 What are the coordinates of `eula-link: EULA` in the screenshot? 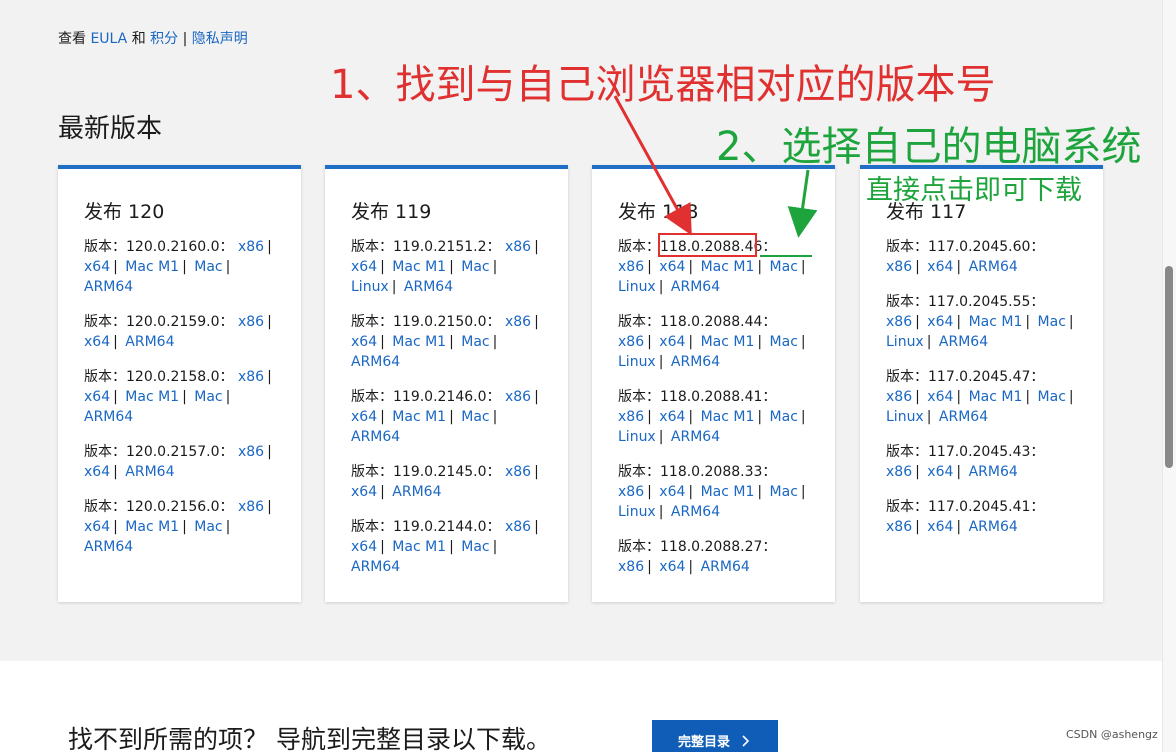 It's located at (108, 39).